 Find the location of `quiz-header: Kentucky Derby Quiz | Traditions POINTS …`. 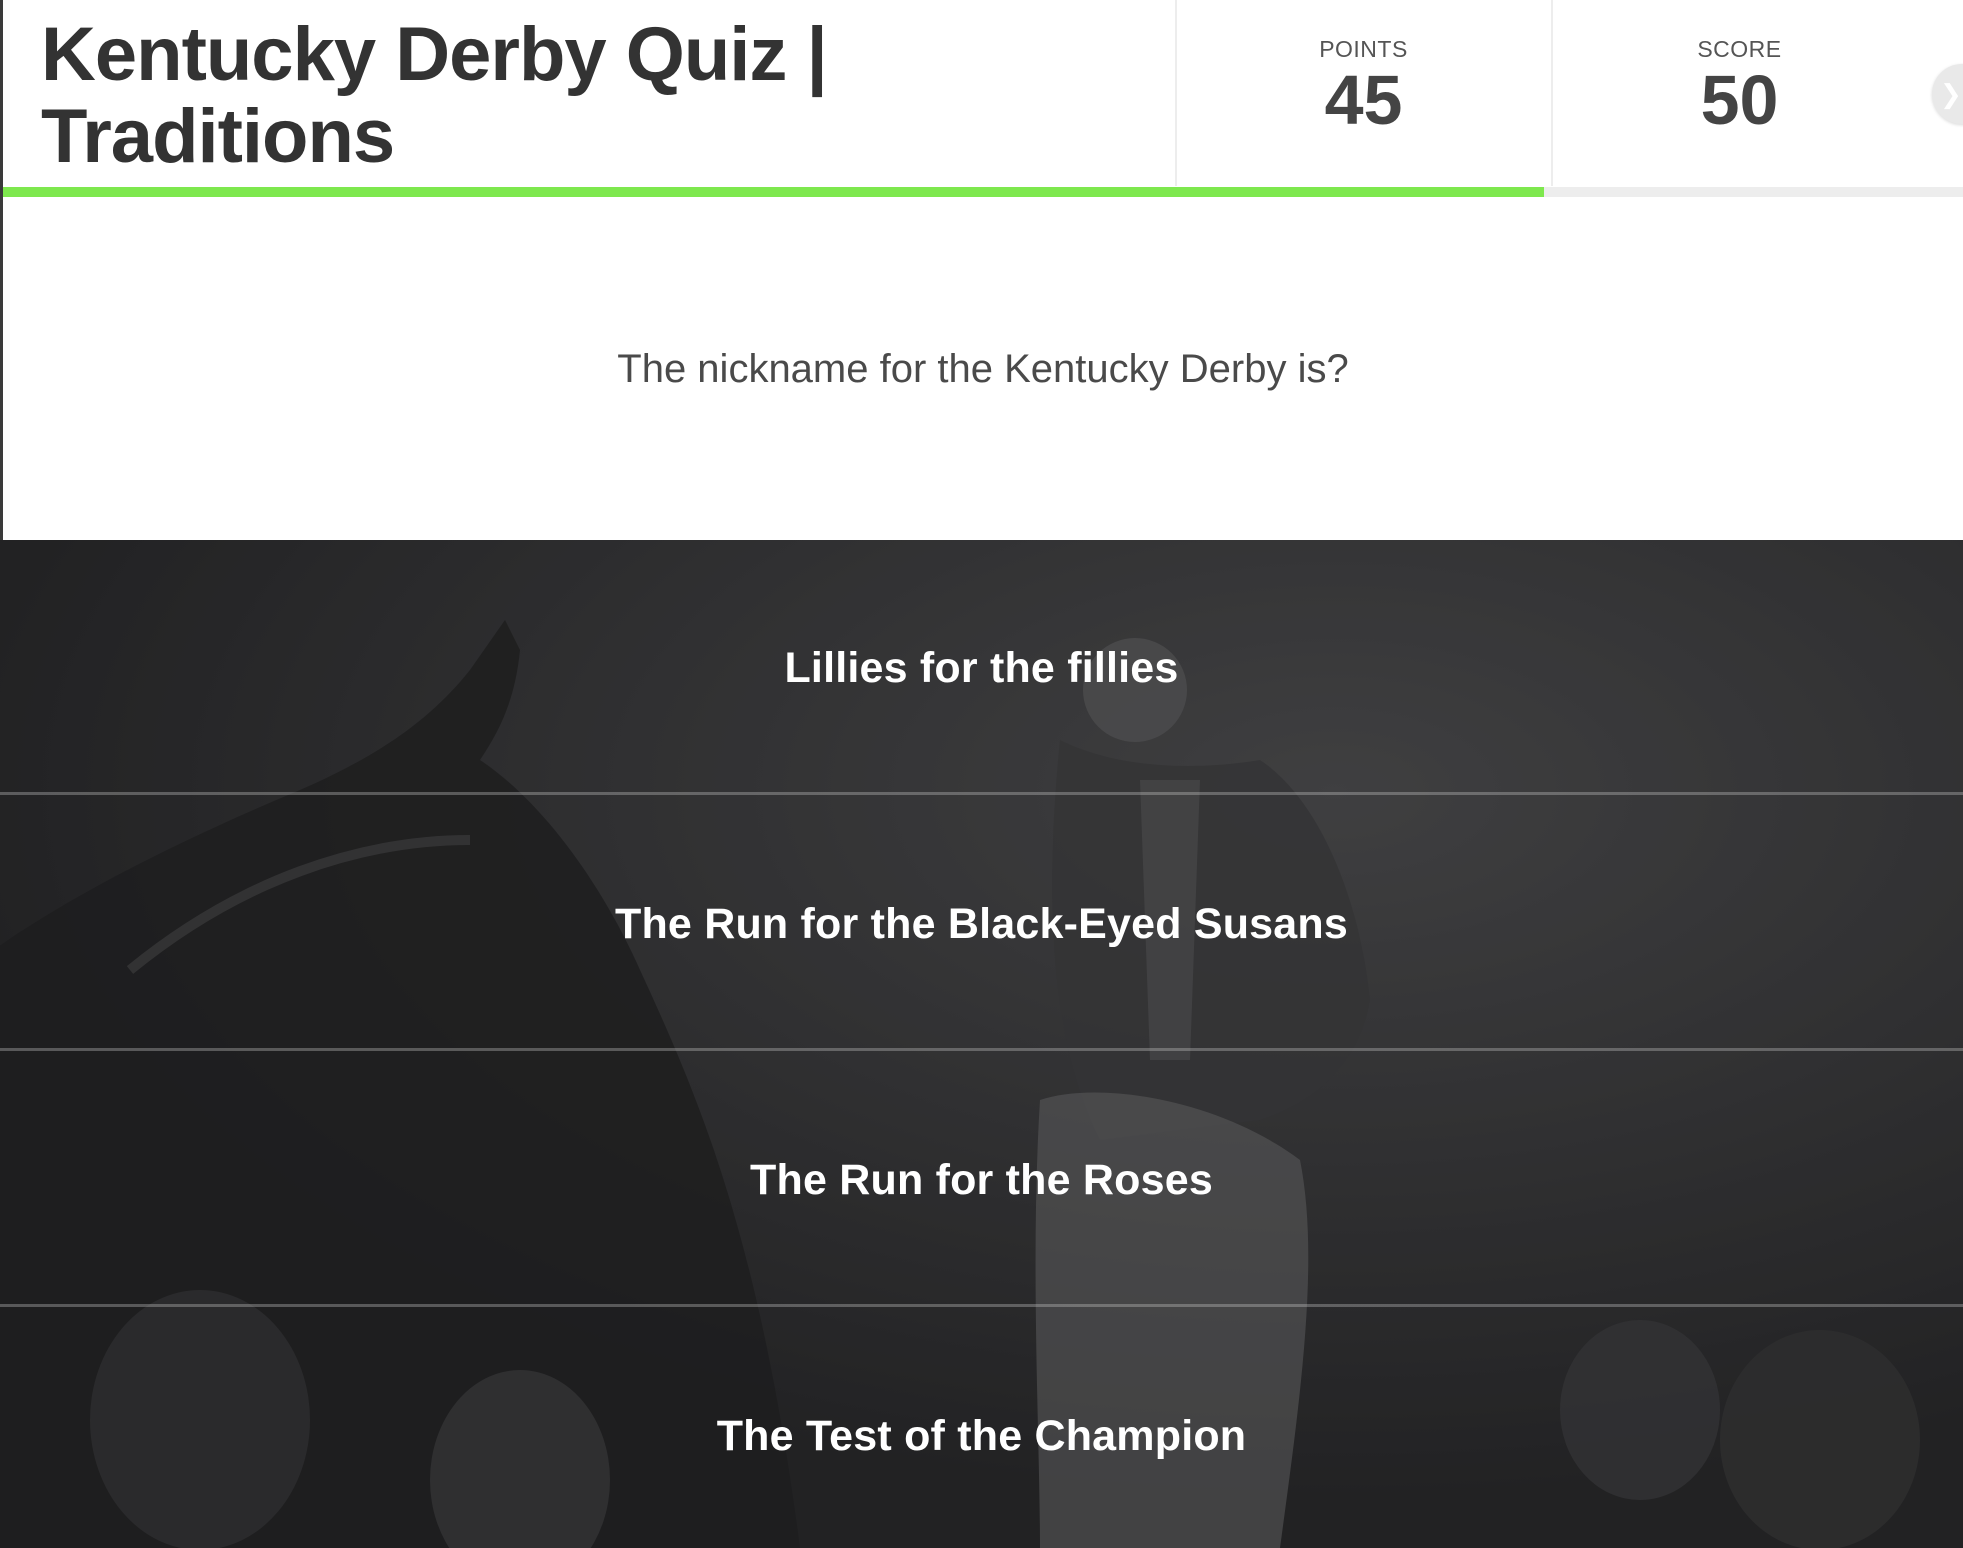

quiz-header: Kentucky Derby Quiz | Traditions POINTS … is located at coordinates (981, 98).